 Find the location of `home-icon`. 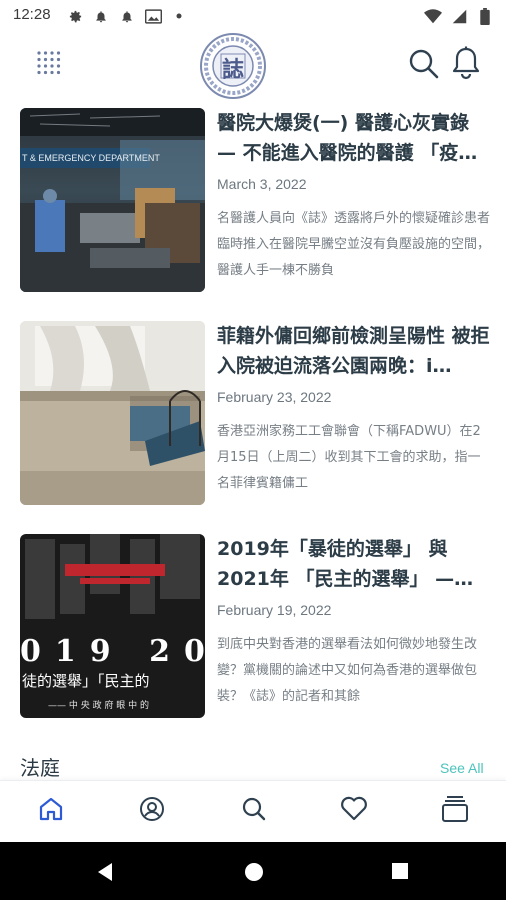

home-icon is located at coordinates (51, 811).